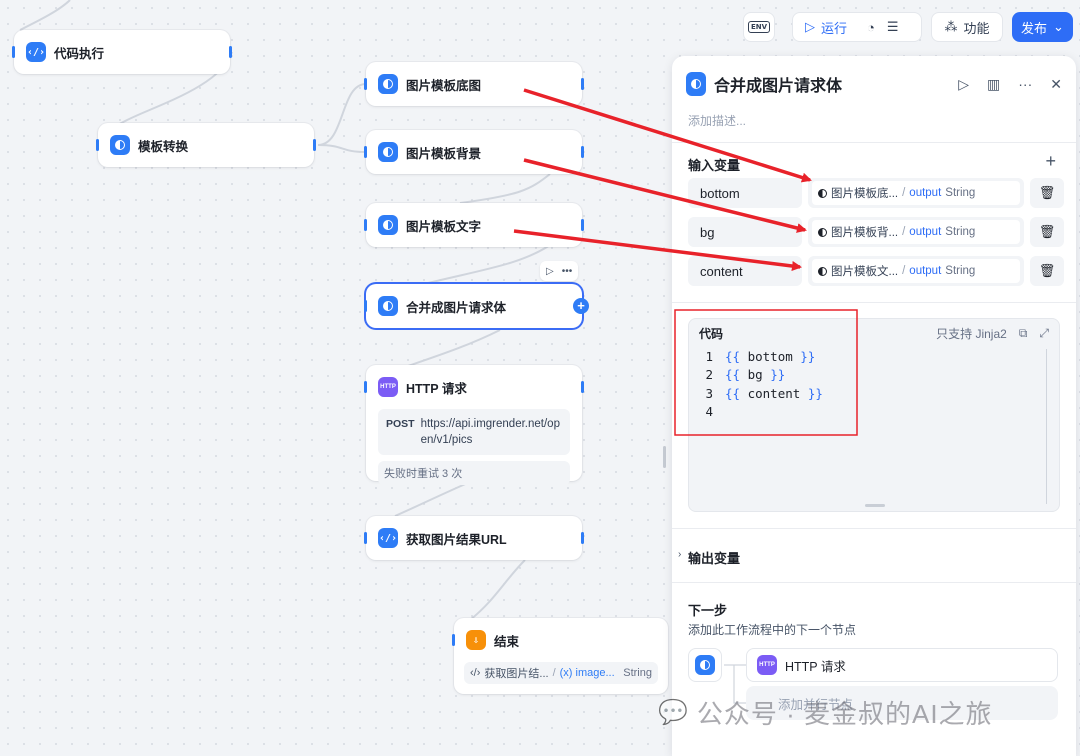  What do you see at coordinates (916, 232) in the screenshot?
I see `variable-ref-select: 图片模板背... / output String` at bounding box center [916, 232].